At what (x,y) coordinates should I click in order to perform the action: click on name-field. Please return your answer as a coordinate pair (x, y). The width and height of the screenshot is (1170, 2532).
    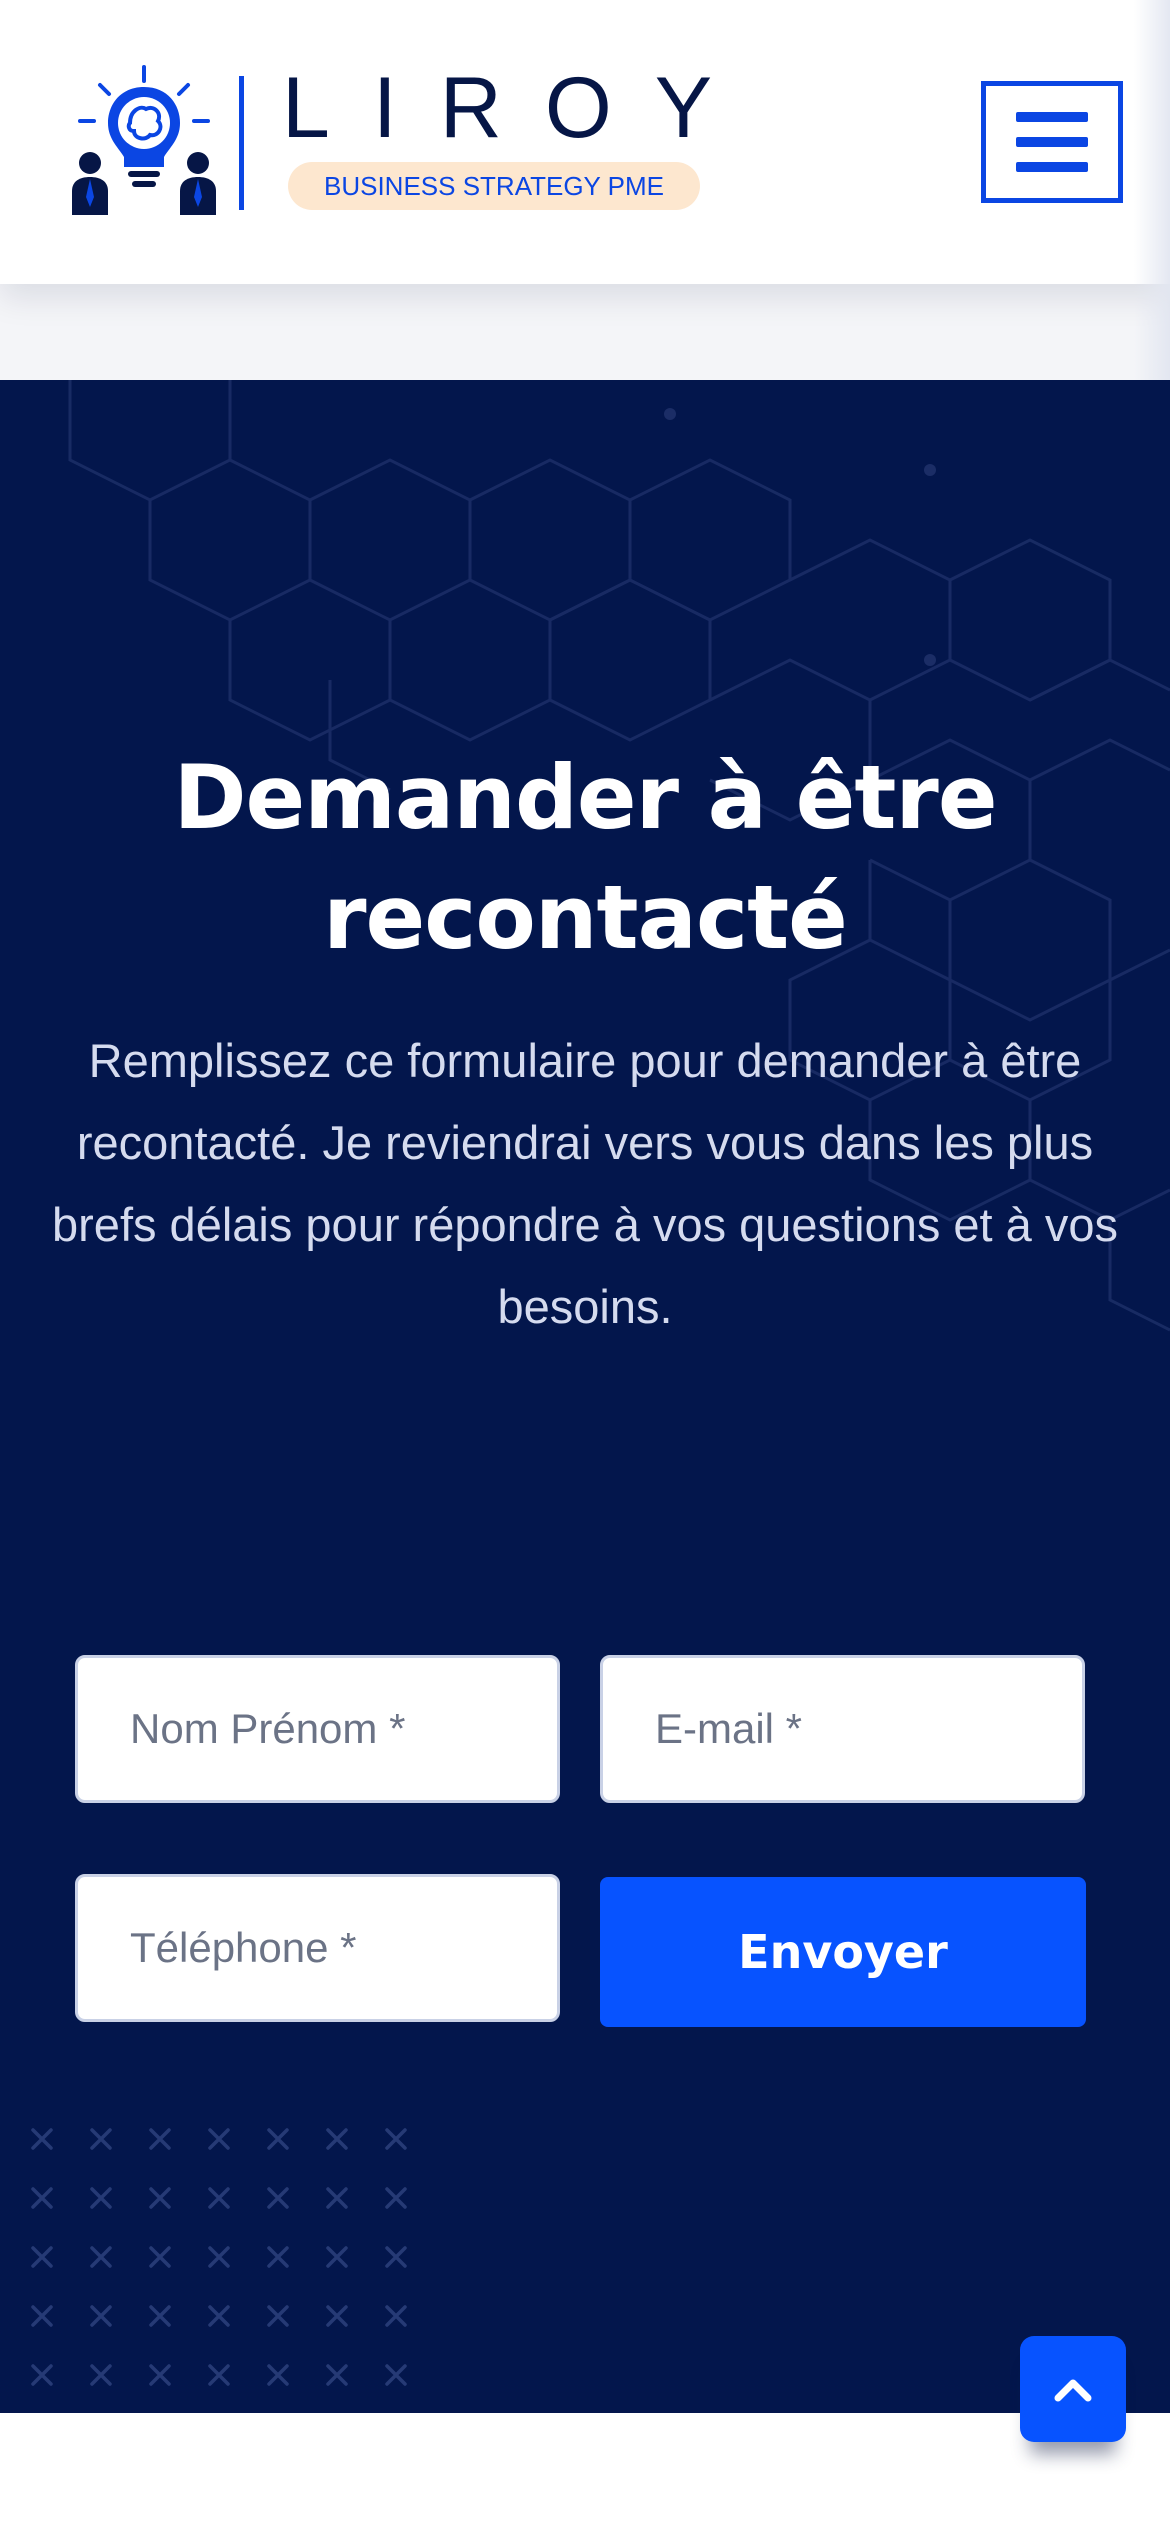
    Looking at the image, I should click on (317, 1729).